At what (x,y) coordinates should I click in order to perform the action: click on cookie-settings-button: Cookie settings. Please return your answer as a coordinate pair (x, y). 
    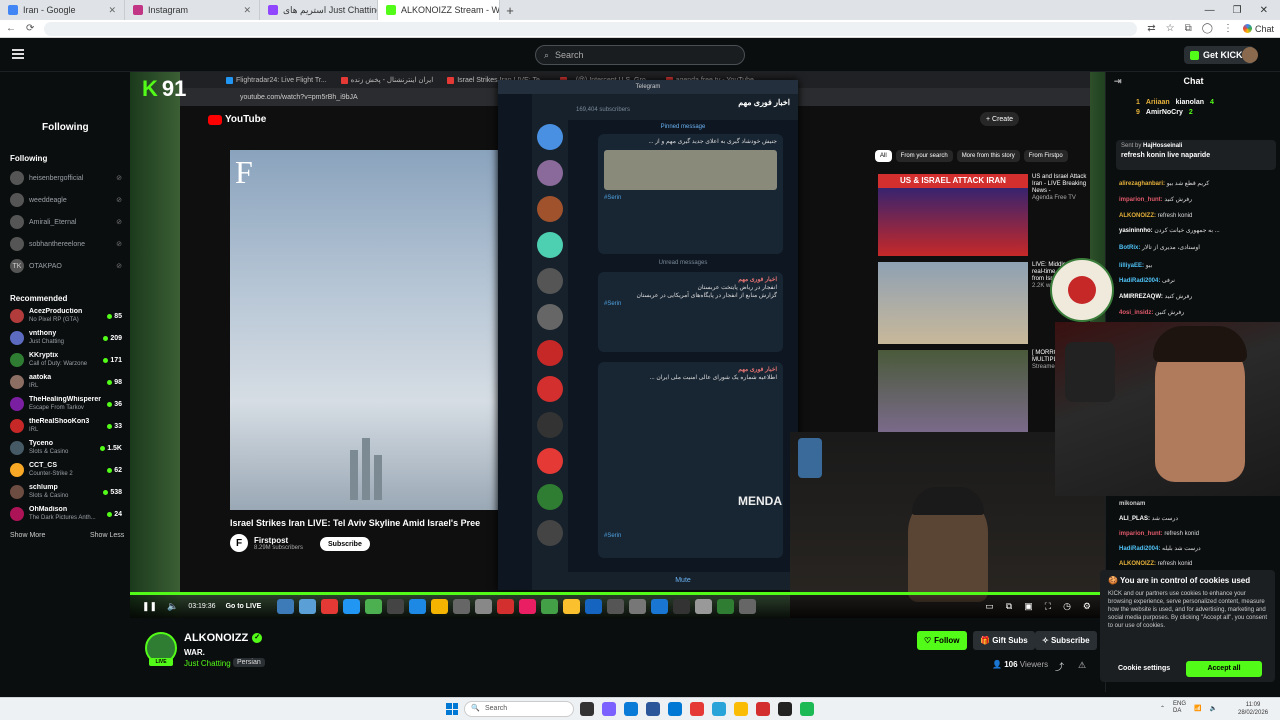
    Looking at the image, I should click on (1144, 668).